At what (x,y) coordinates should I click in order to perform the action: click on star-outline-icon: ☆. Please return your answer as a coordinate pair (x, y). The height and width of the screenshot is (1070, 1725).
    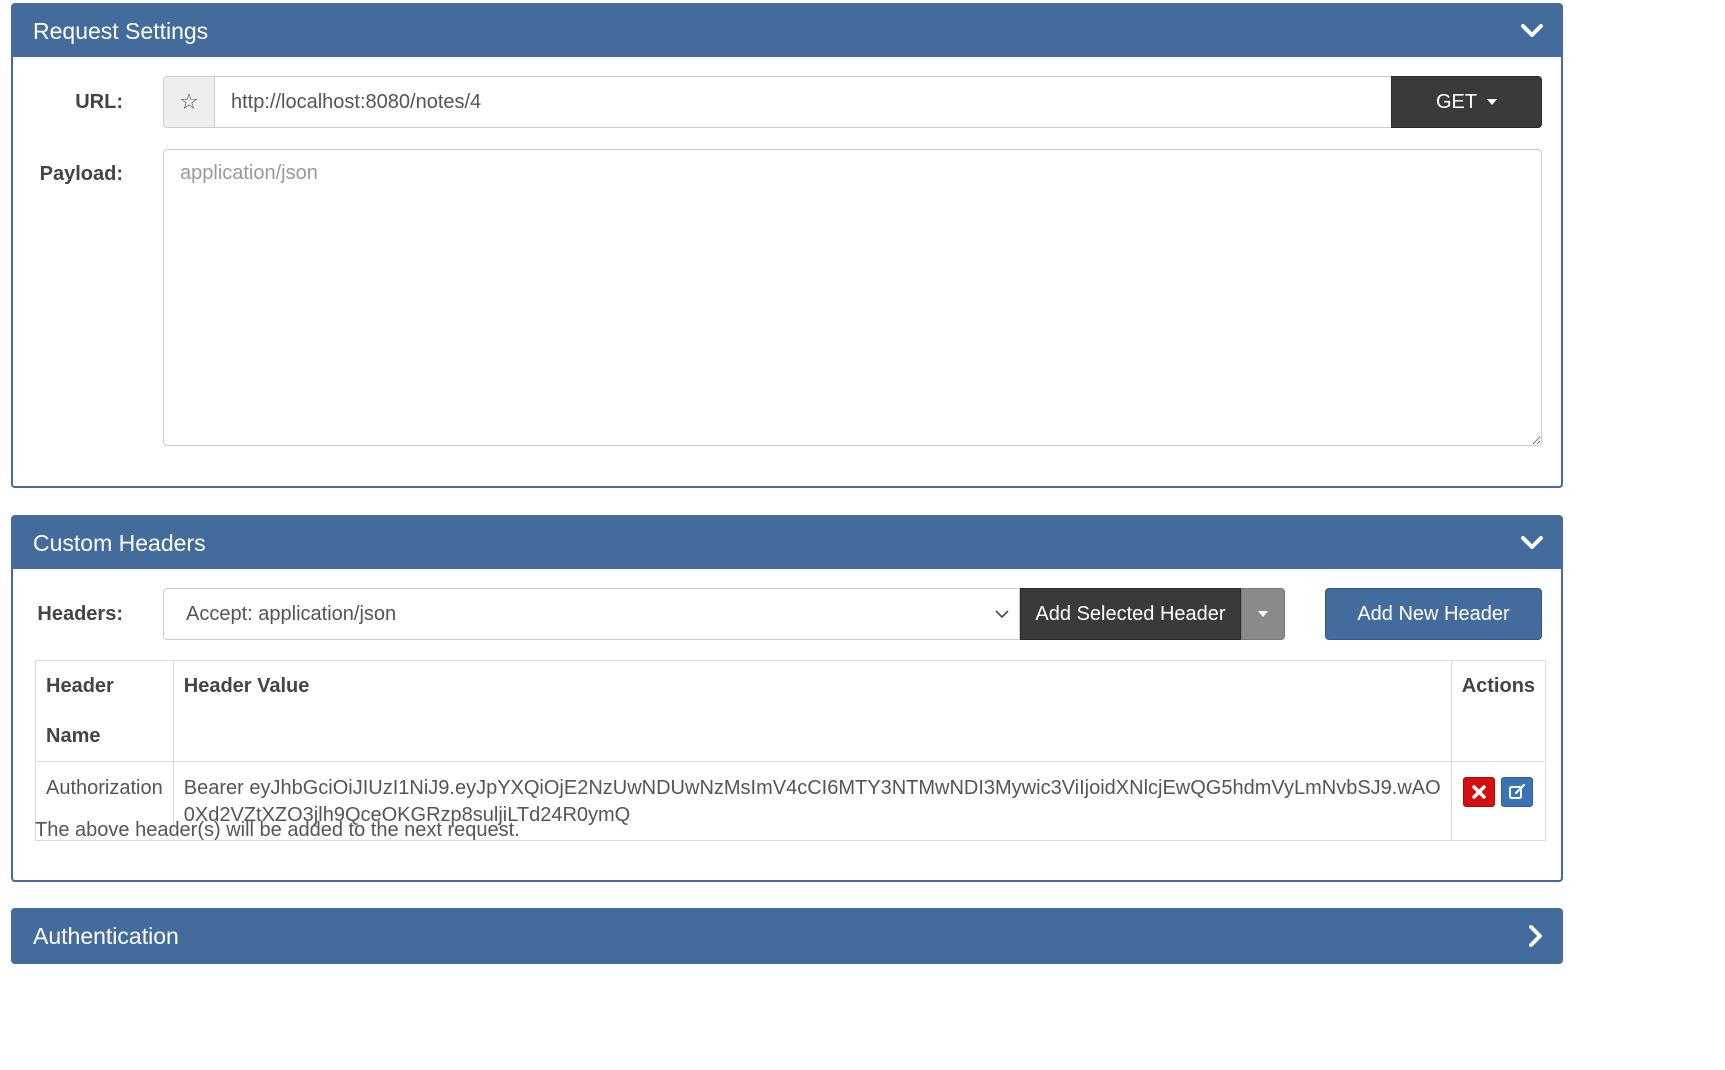
    Looking at the image, I should click on (189, 102).